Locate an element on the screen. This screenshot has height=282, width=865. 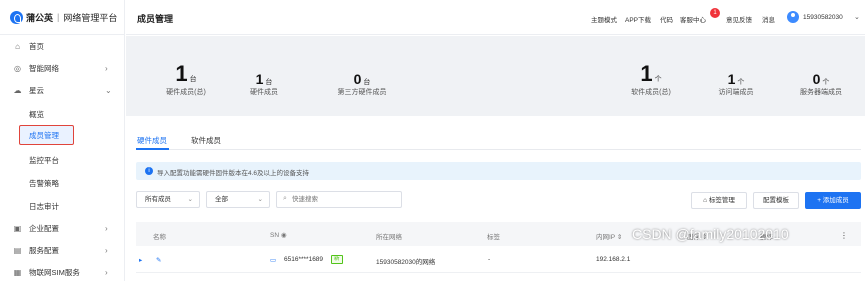
brand-logo: 蒲公英 | 网络管理平台 is located at coordinates (62, 17).